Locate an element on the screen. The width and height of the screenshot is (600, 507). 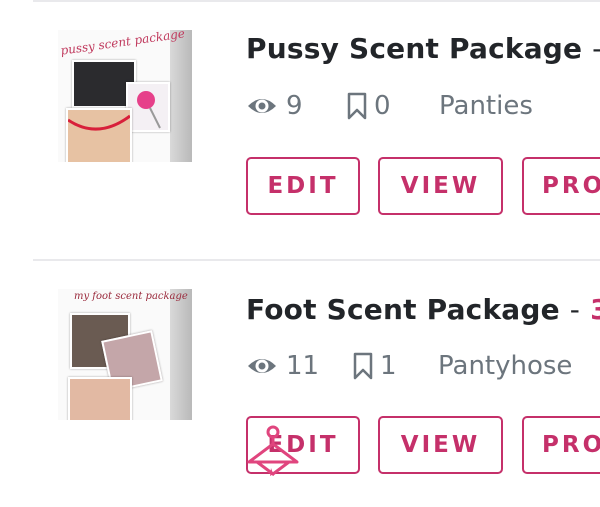
promote-button: PRO is located at coordinates (561, 445).